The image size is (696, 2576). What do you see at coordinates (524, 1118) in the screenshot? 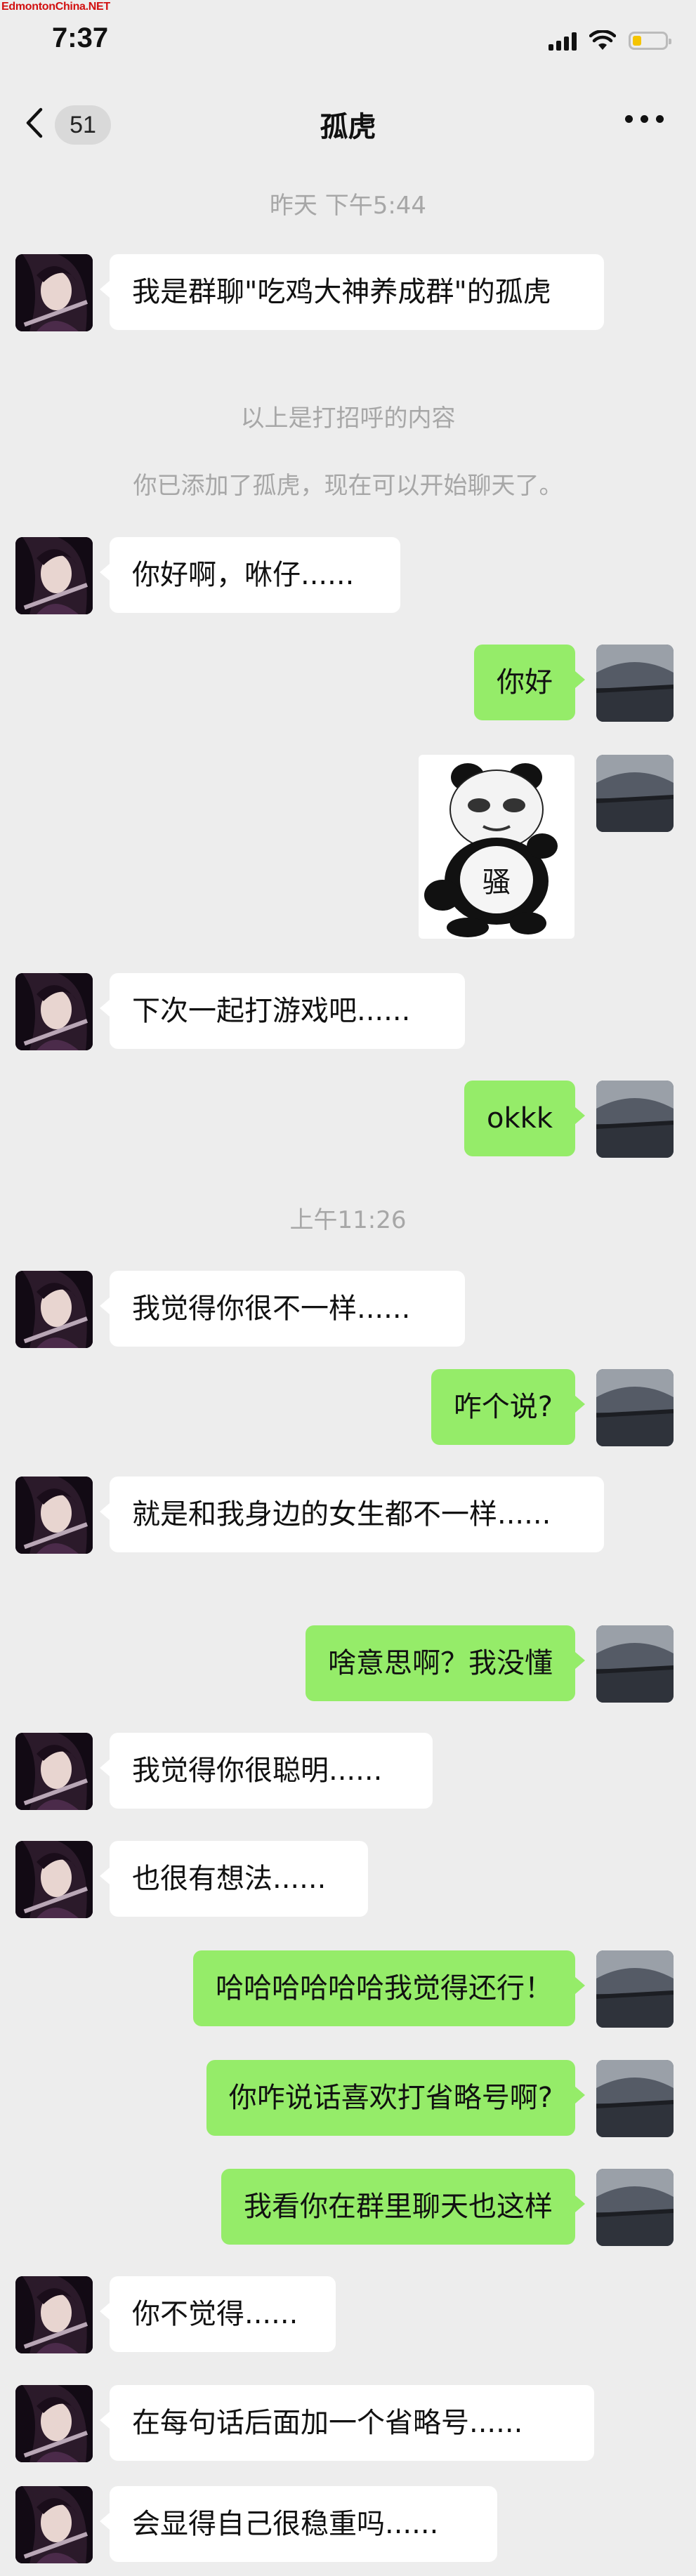
I see `outgoing-message: okkk` at bounding box center [524, 1118].